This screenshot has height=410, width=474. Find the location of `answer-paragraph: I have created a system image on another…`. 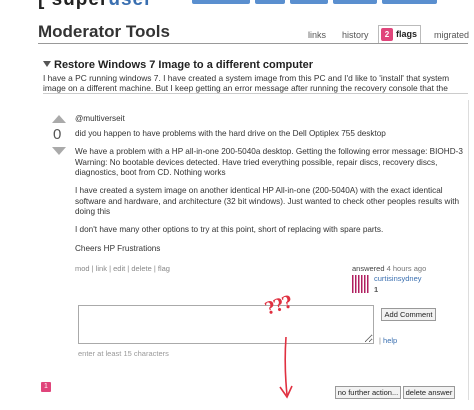

answer-paragraph: I have created a system image on another… is located at coordinates (267, 201).